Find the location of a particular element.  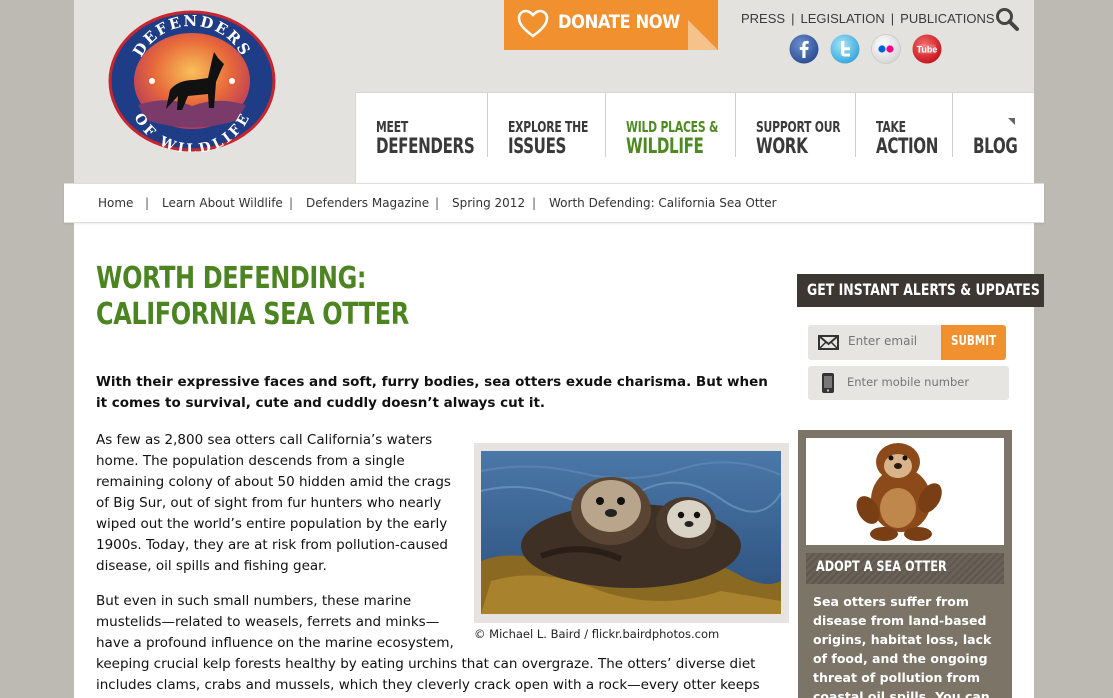

plush-otter-image is located at coordinates (905, 491).